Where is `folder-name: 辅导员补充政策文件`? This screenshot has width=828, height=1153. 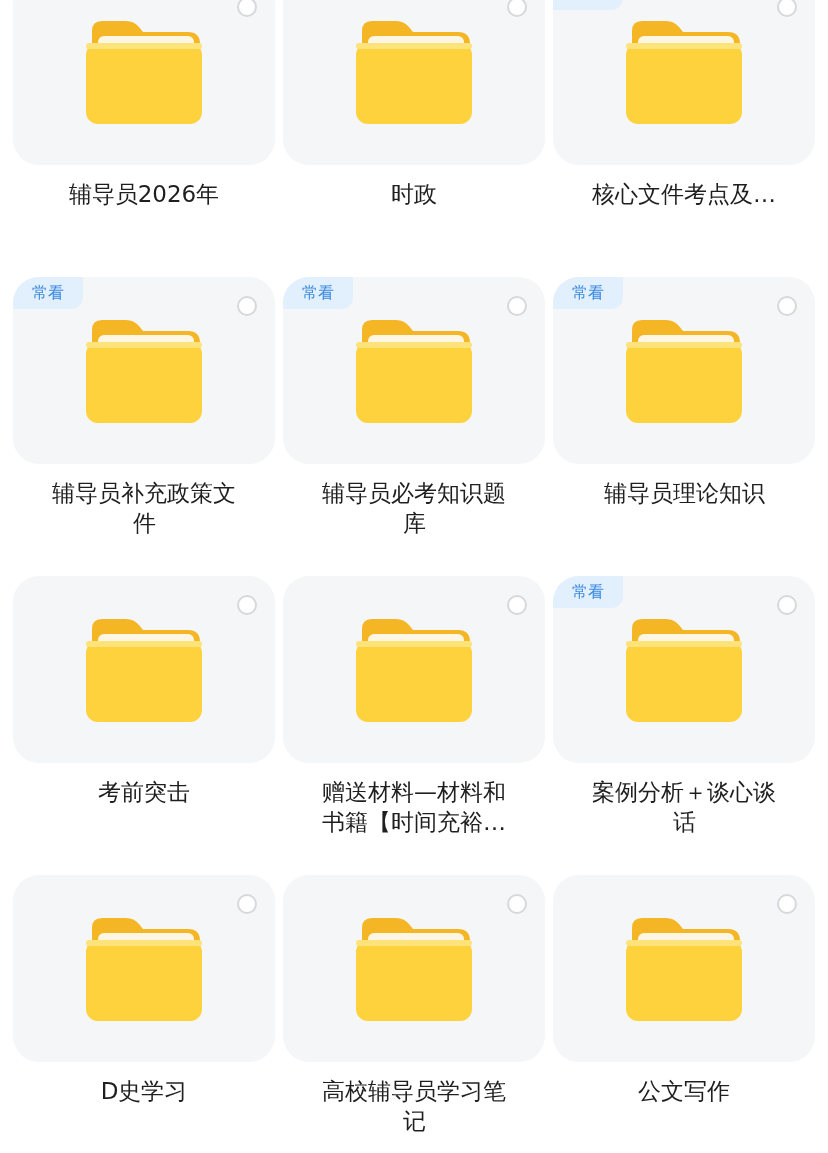
folder-name: 辅导员补充政策文件 is located at coordinates (144, 508).